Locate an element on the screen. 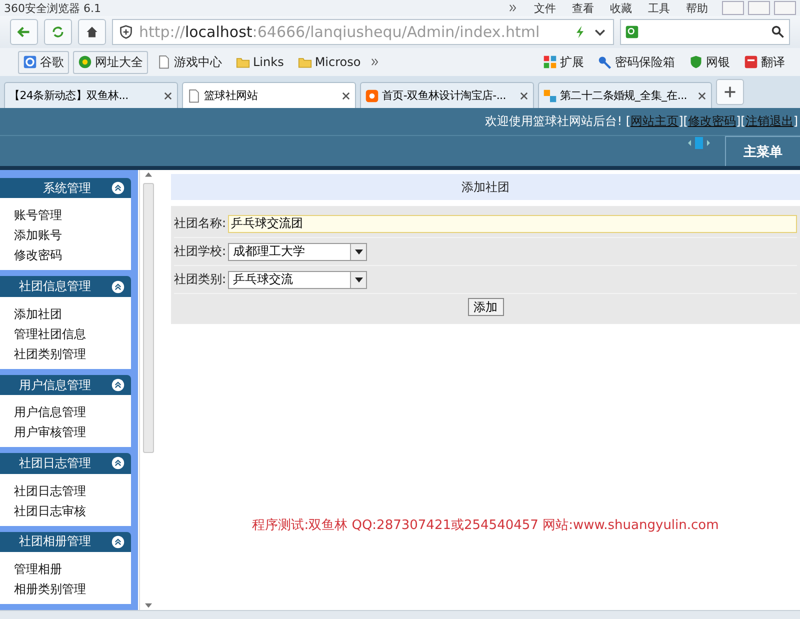 The width and height of the screenshot is (800, 619). sidebar-toggle-icon is located at coordinates (699, 143).